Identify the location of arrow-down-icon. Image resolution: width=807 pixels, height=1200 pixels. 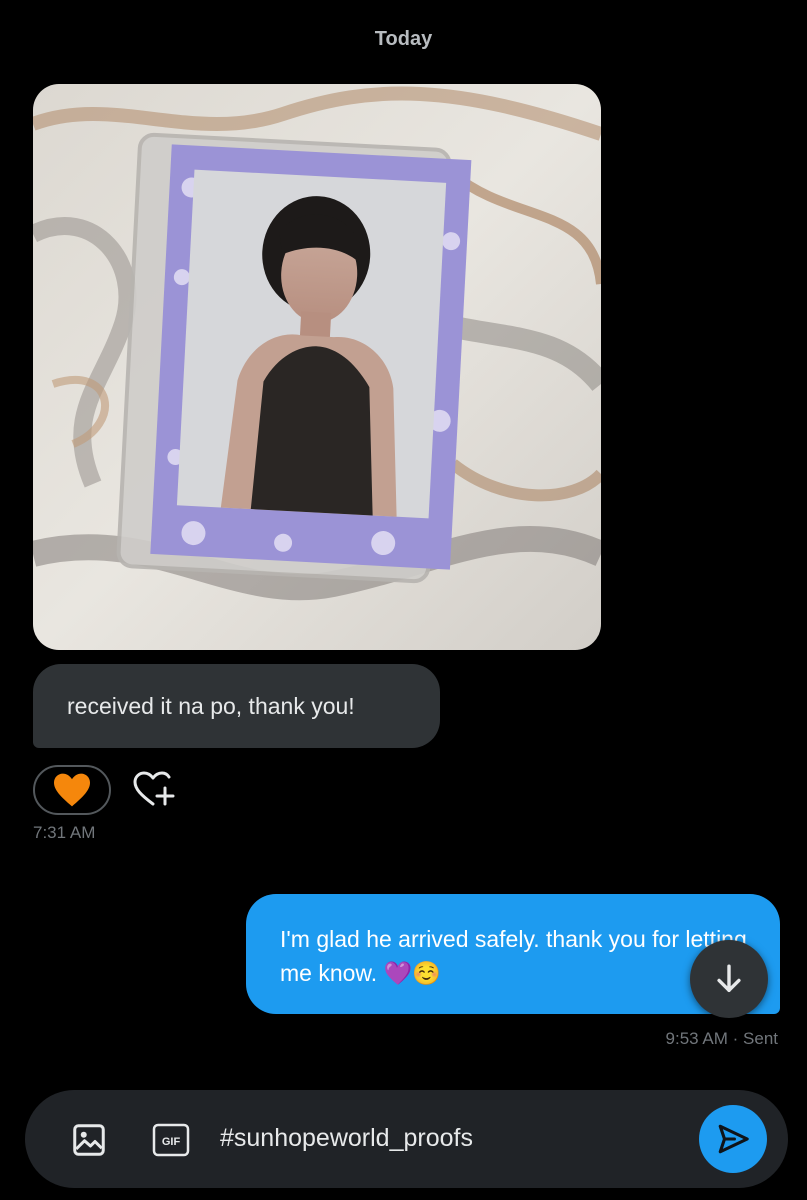
(729, 978).